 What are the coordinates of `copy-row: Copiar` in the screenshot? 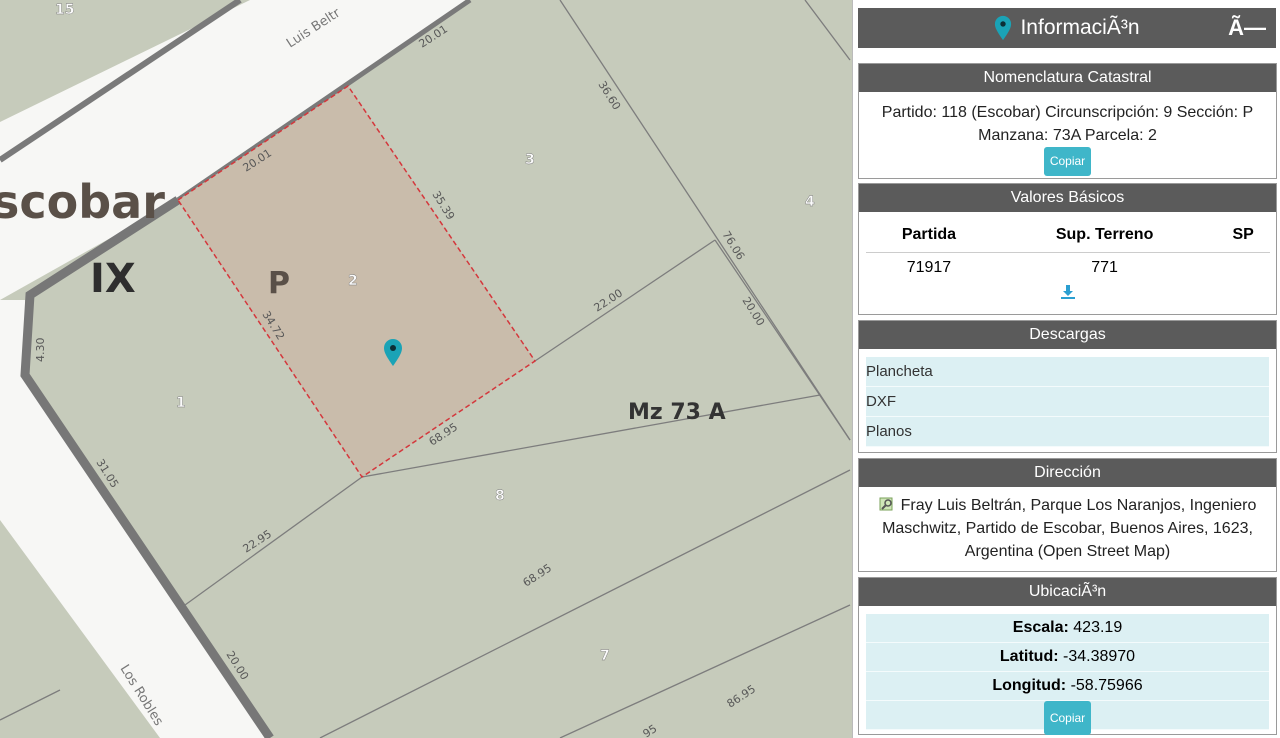 It's located at (1067, 718).